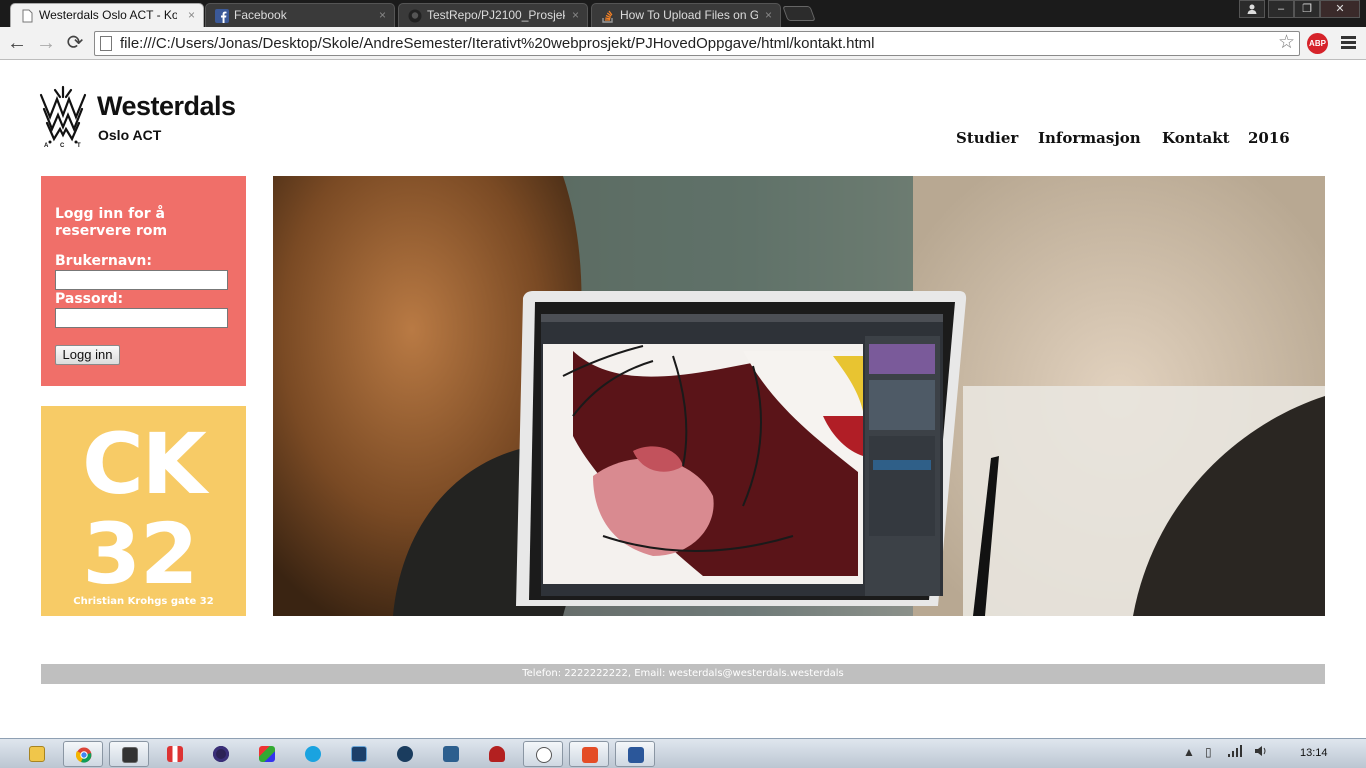  What do you see at coordinates (1281, 9) in the screenshot?
I see `minimize-button: –` at bounding box center [1281, 9].